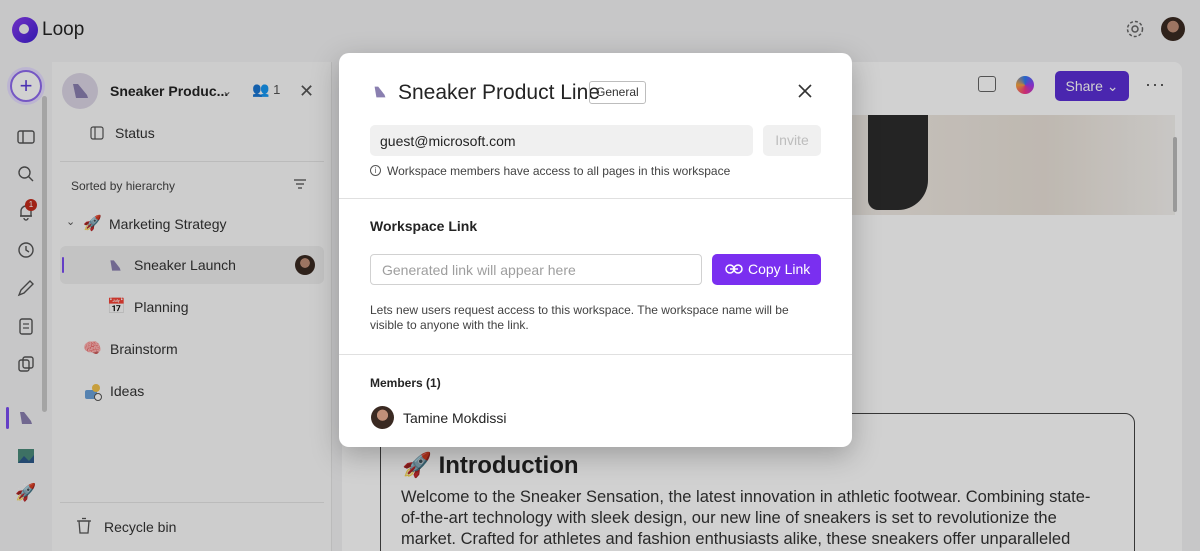  What do you see at coordinates (792, 140) in the screenshot?
I see `invite-button: Invite` at bounding box center [792, 140].